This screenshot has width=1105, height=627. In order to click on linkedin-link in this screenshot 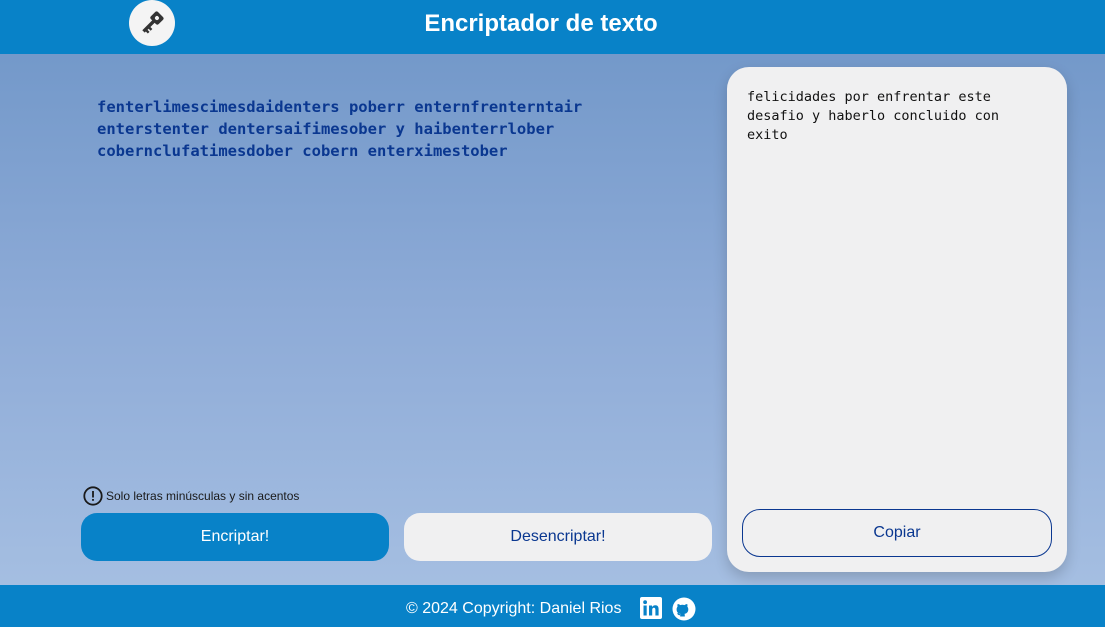, I will do `click(651, 608)`.